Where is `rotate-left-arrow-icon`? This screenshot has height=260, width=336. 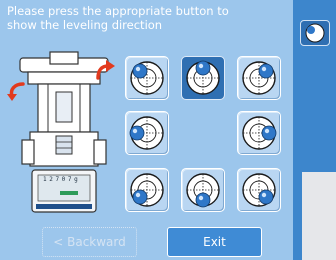
rotate-left-arrow-icon is located at coordinates (16, 91).